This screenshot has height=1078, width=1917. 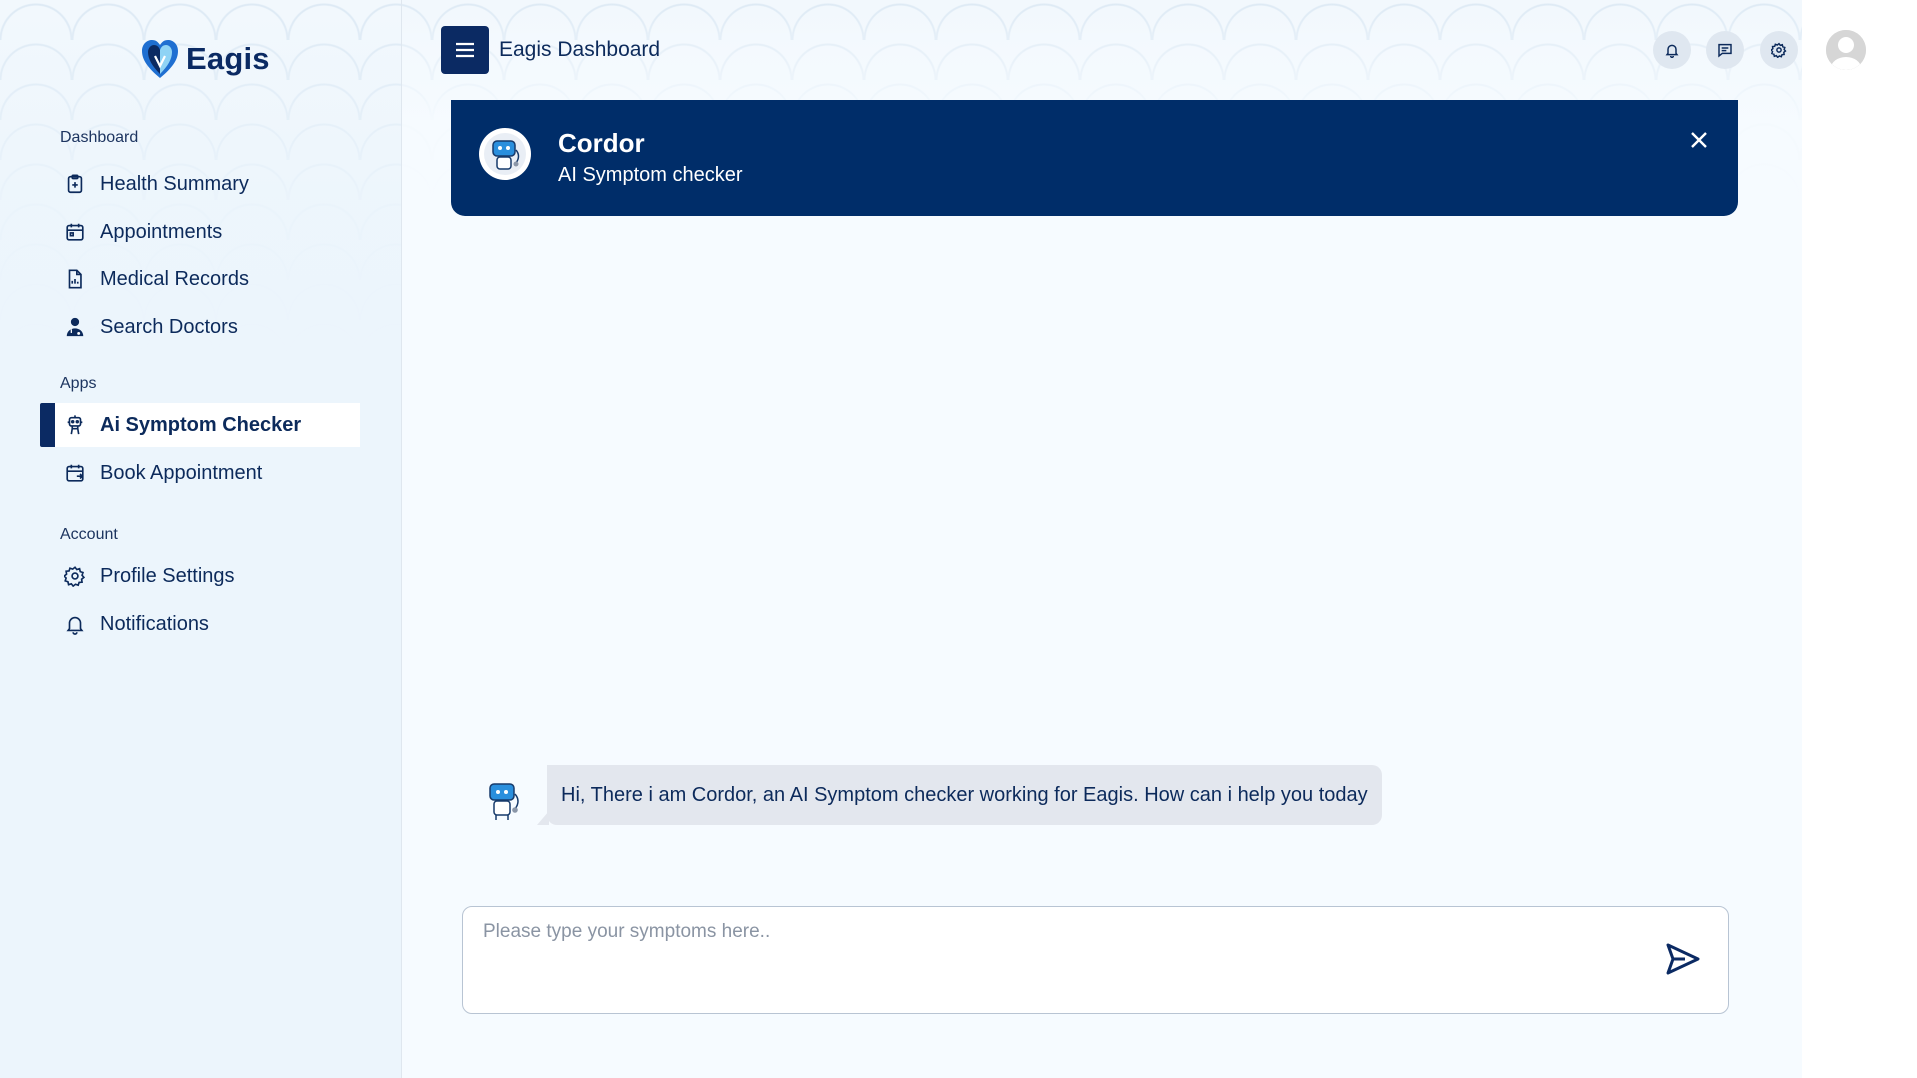 I want to click on sidebar-item-ai-symptom-checker: Ai Symptom Checker, so click(x=200, y=425).